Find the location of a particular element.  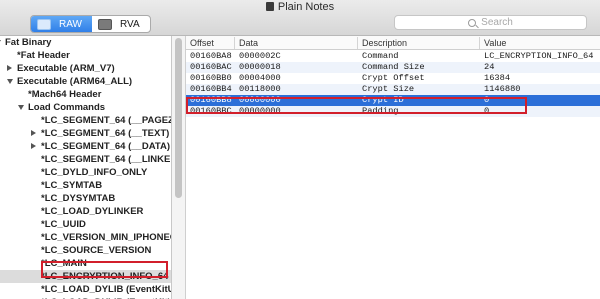

table-row: 00160BAC 00000018 Command Size 24 is located at coordinates (393, 67).